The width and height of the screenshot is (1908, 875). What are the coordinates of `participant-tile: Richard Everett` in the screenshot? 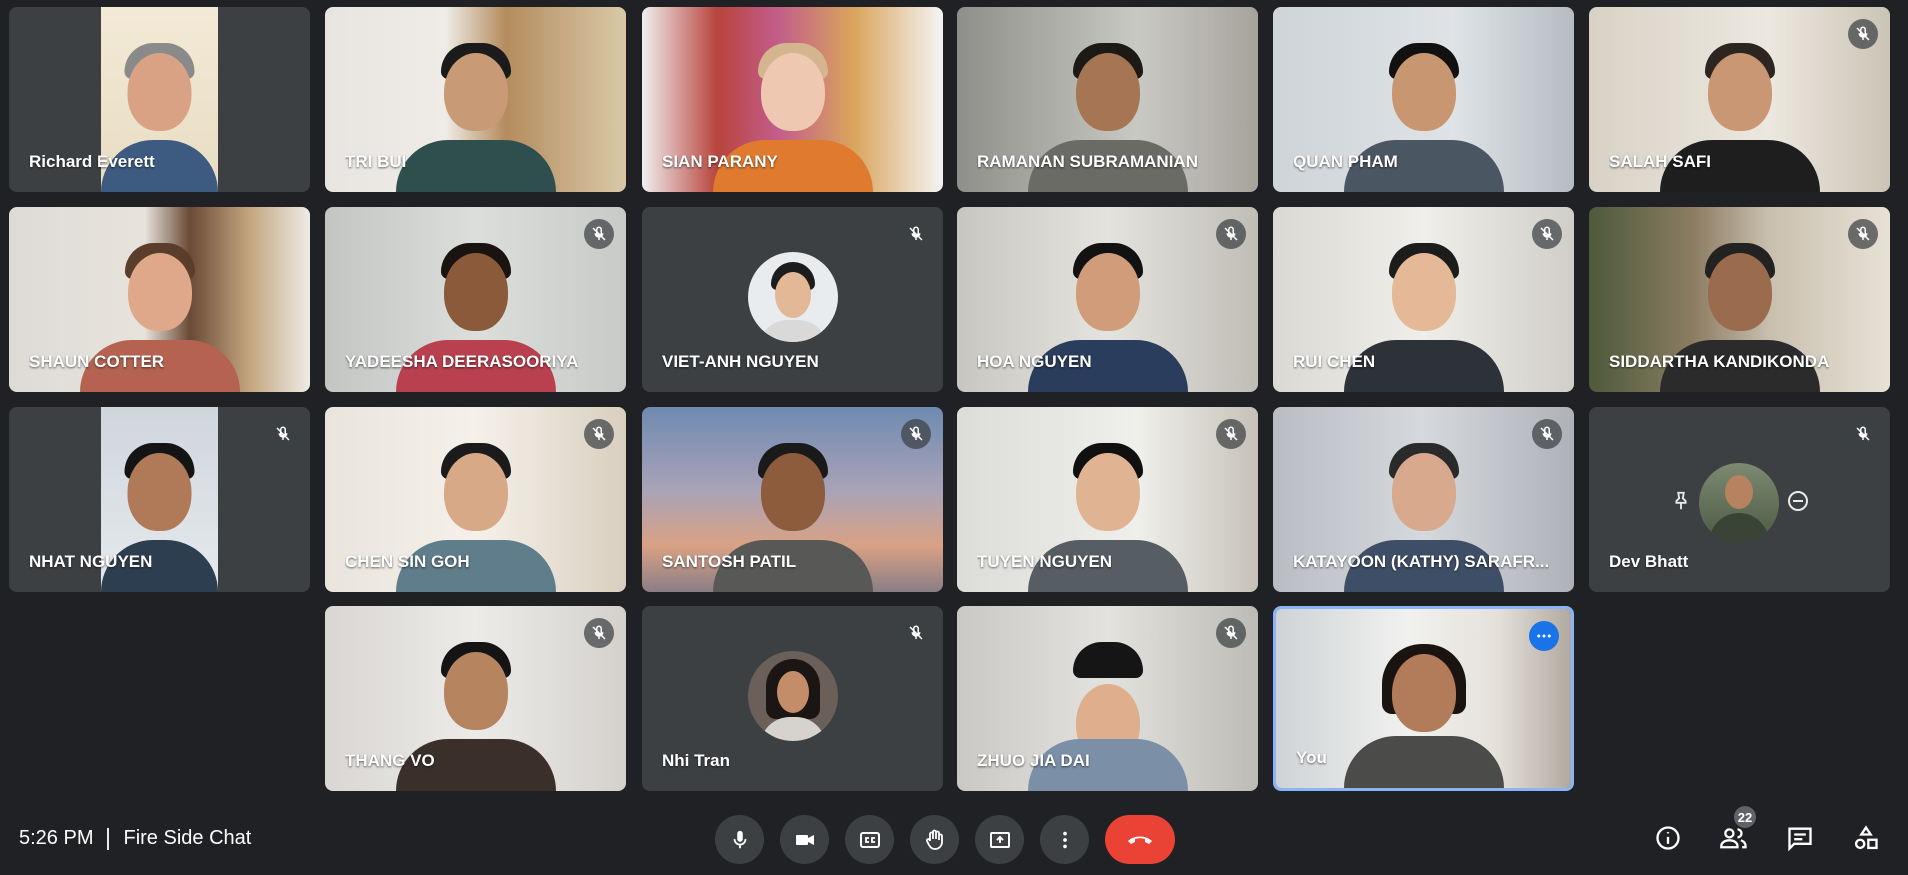 It's located at (159, 99).